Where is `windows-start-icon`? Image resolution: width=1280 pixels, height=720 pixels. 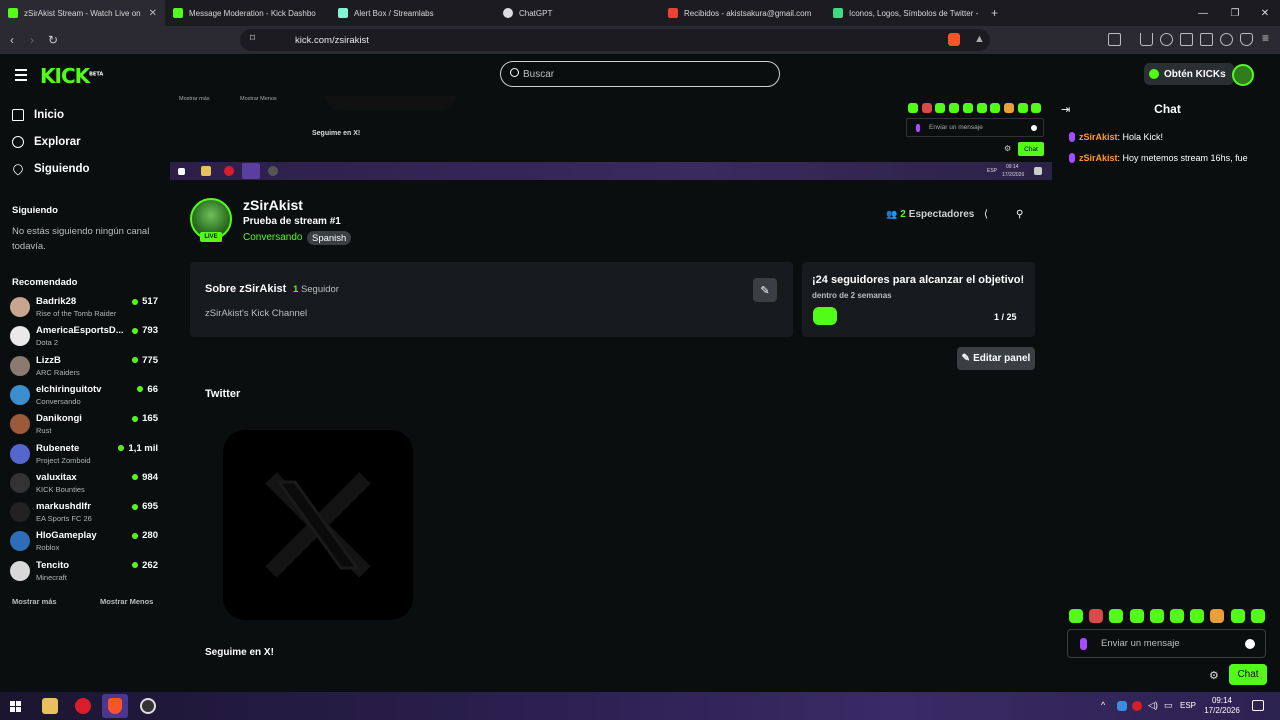 windows-start-icon is located at coordinates (15, 706).